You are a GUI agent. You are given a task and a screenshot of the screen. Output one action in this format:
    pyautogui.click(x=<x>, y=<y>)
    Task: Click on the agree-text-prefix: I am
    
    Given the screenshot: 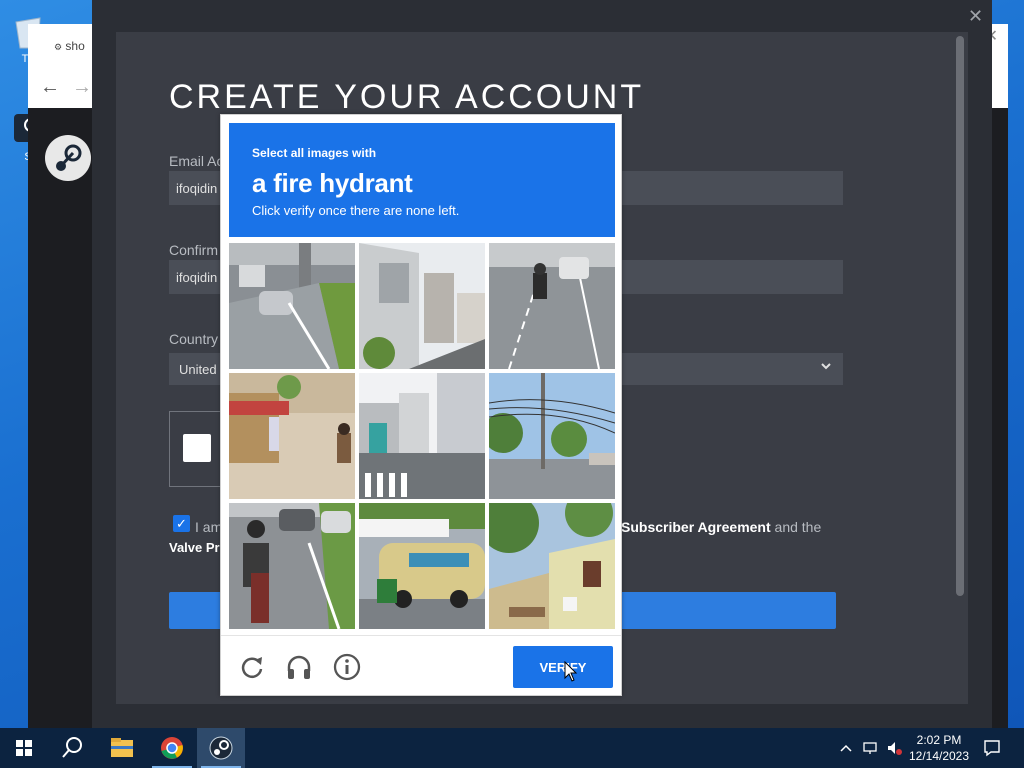 What is the action you would take?
    pyautogui.click(x=209, y=527)
    